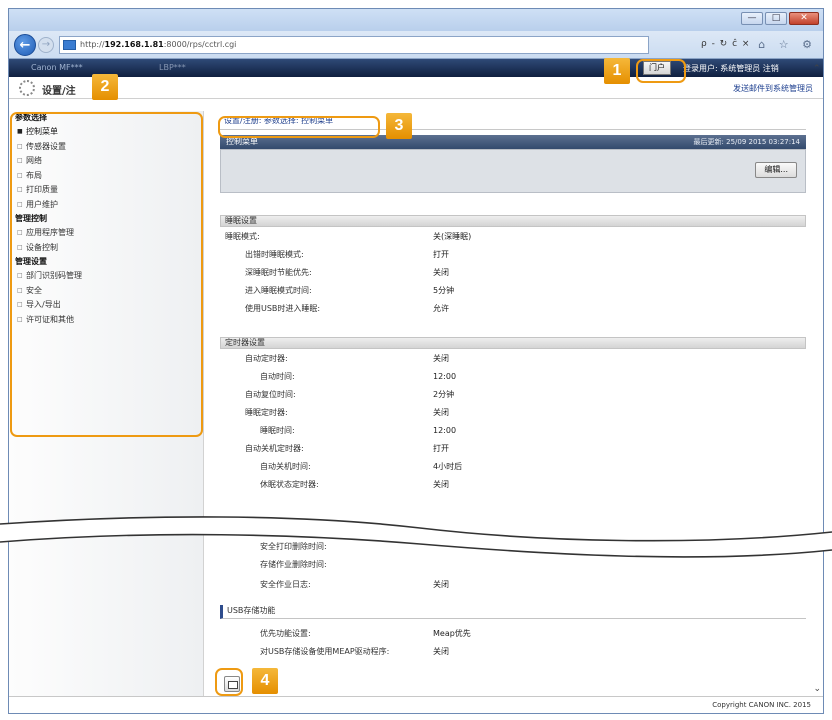  I want to click on setting-row: 自动时间: 12:00, so click(513, 376).